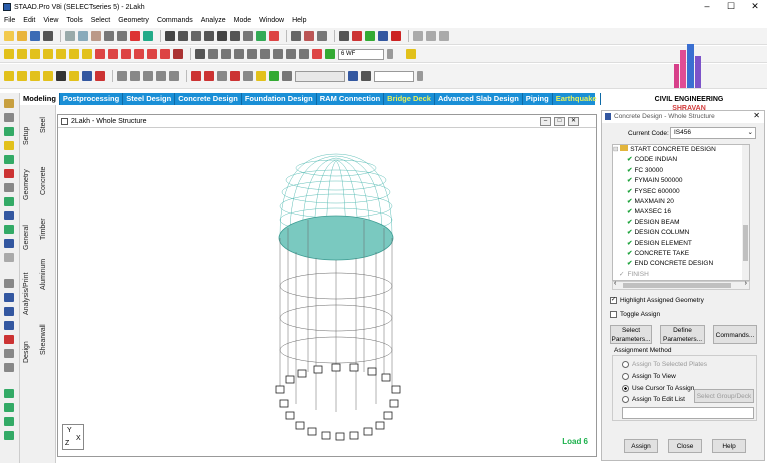 Image resolution: width=767 pixels, height=463 pixels. What do you see at coordinates (479, 99) in the screenshot?
I see `tab-advanced-slab-design: Advanced Slab Design` at bounding box center [479, 99].